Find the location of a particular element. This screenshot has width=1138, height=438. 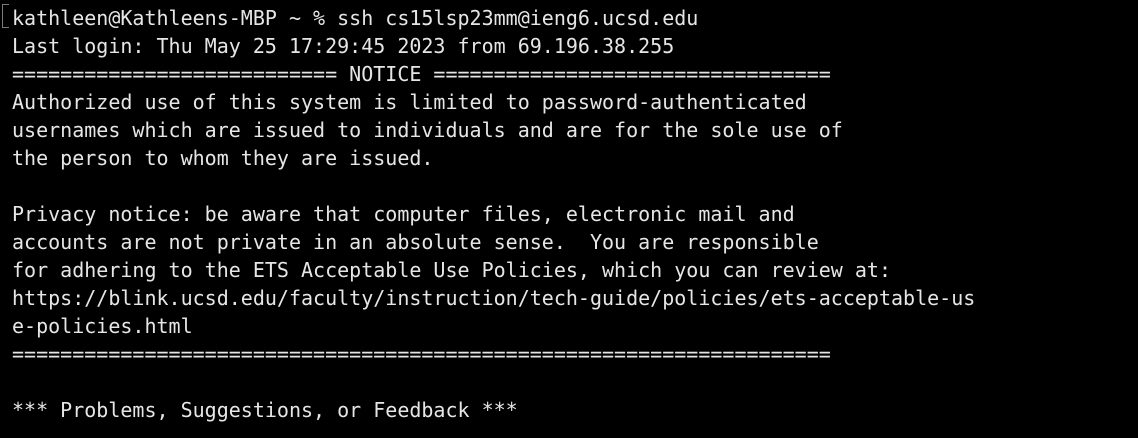

terminal-line-notice-3: the person to whom they are issued. is located at coordinates (223, 158).